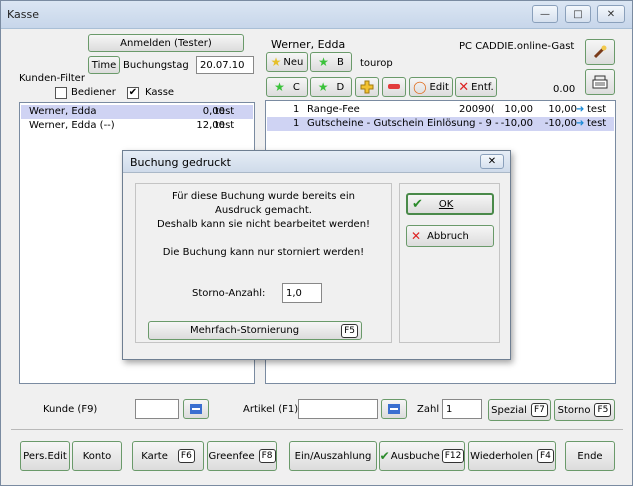  Describe the element at coordinates (450, 236) in the screenshot. I see `abbruch-button: ✕ Abbruch` at that location.